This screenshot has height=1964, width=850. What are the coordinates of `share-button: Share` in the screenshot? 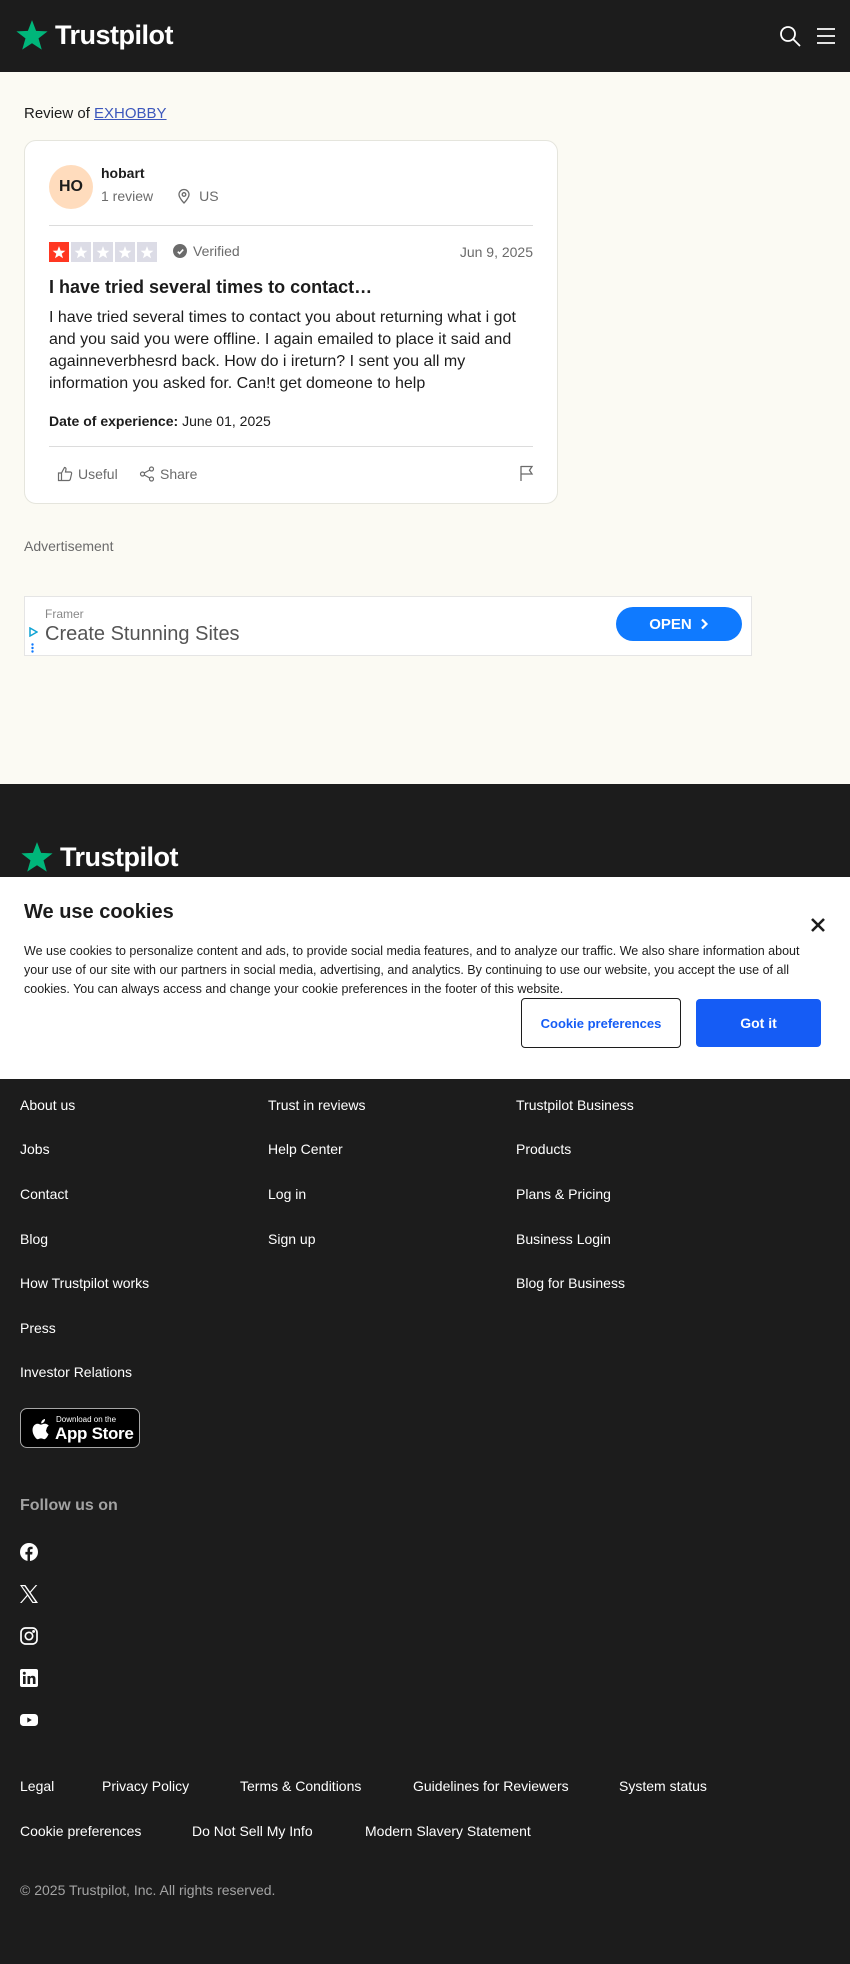 It's located at (168, 474).